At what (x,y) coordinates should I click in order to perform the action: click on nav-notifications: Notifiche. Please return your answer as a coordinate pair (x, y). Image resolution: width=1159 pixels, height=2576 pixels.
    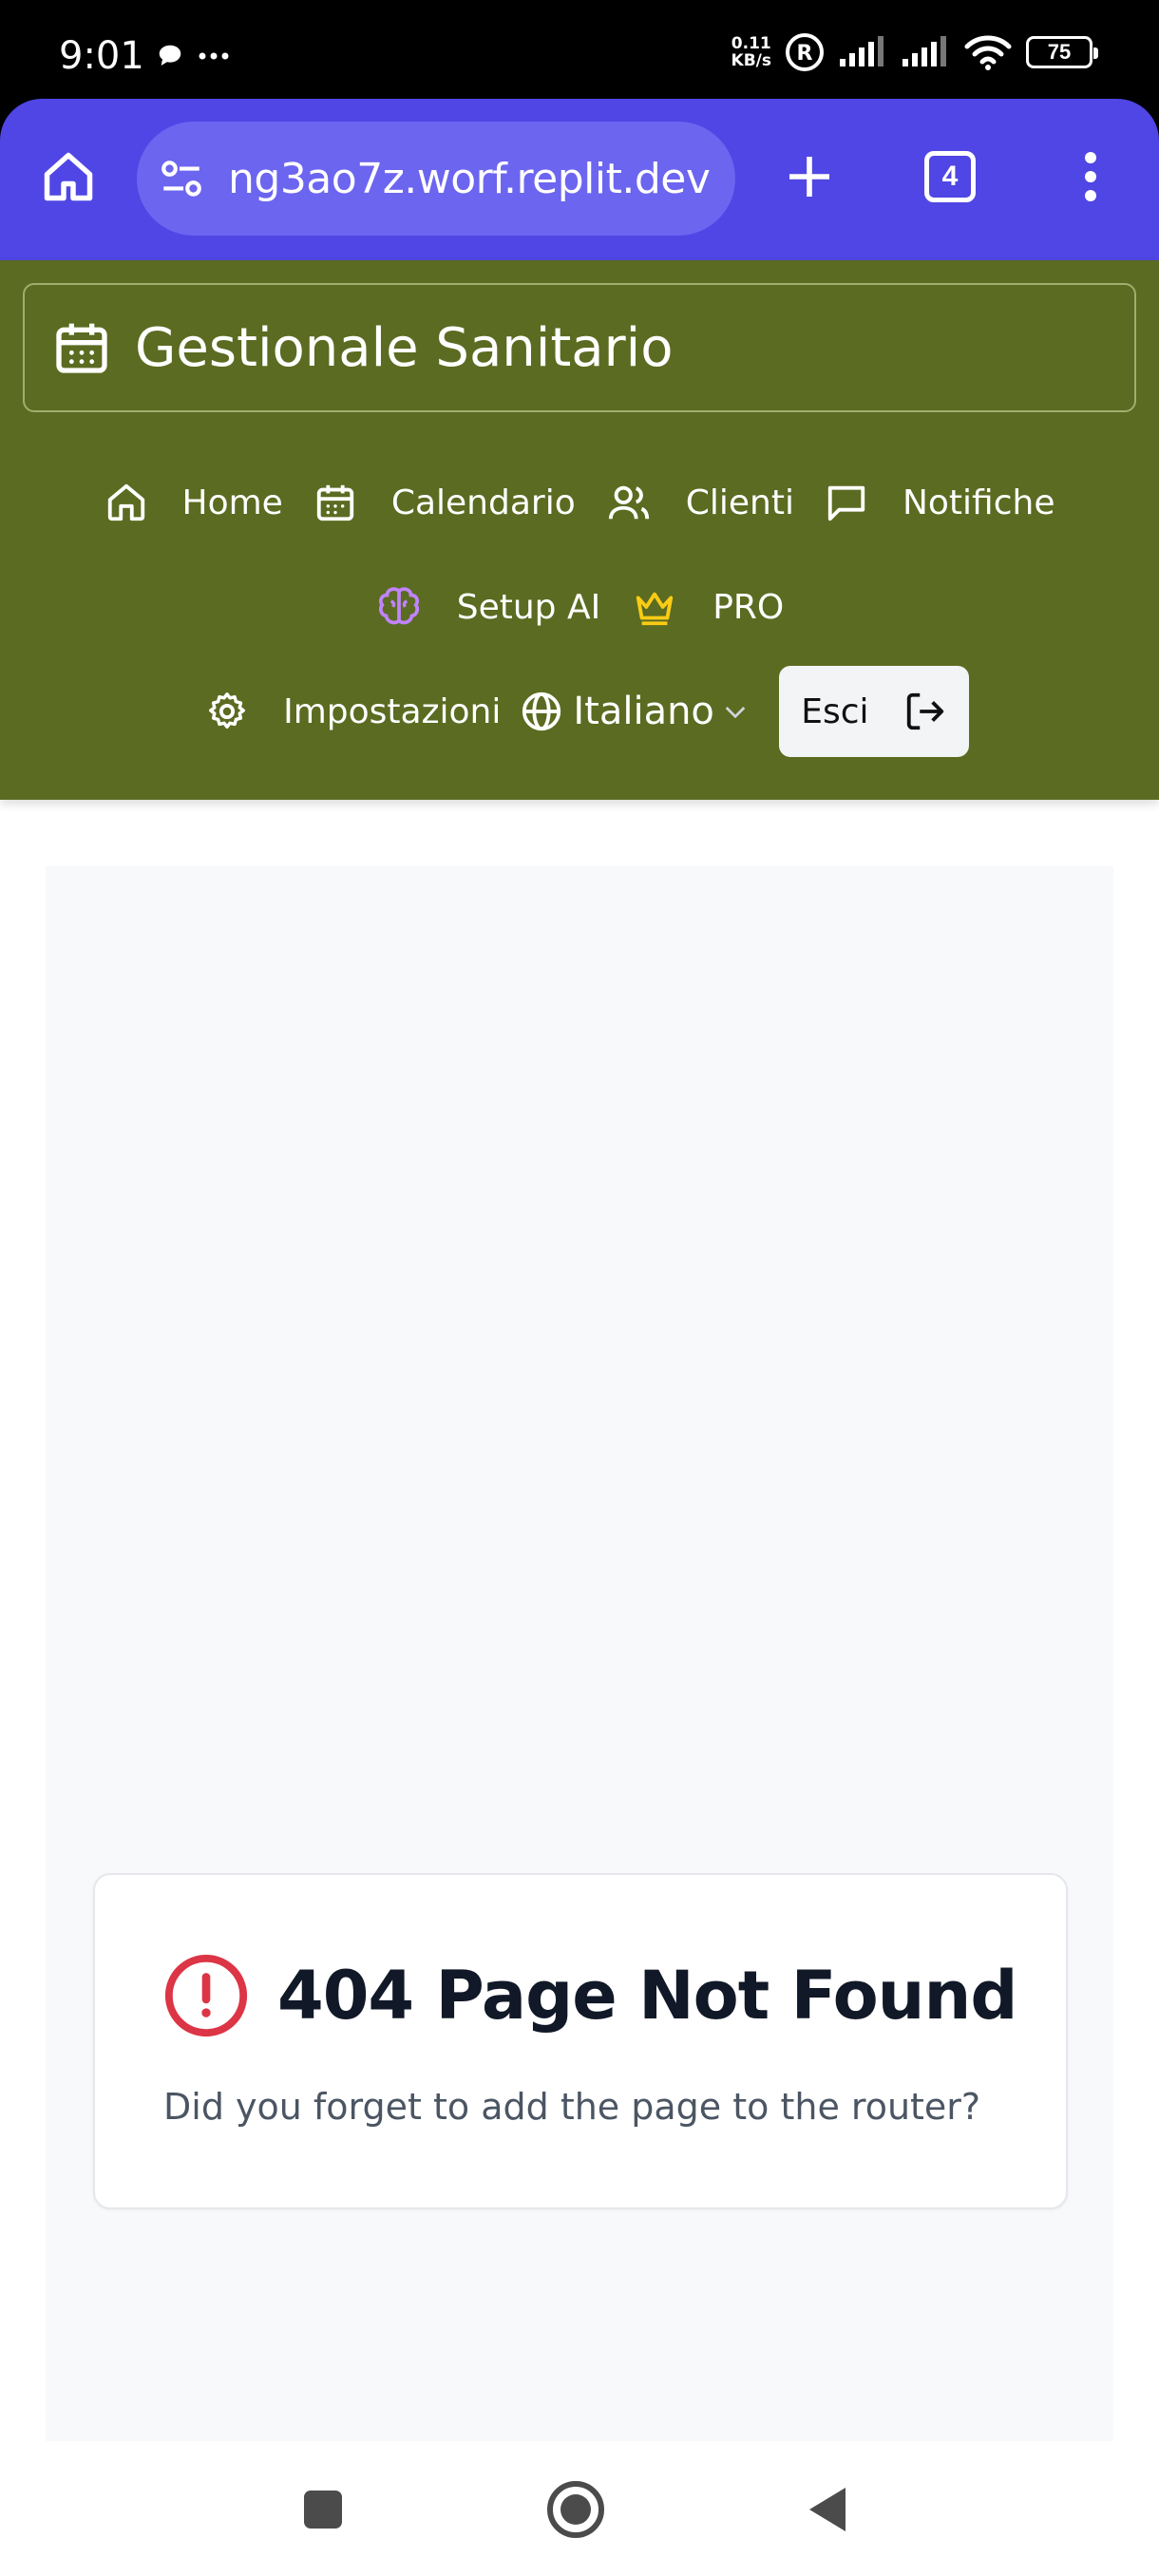
    Looking at the image, I should click on (940, 502).